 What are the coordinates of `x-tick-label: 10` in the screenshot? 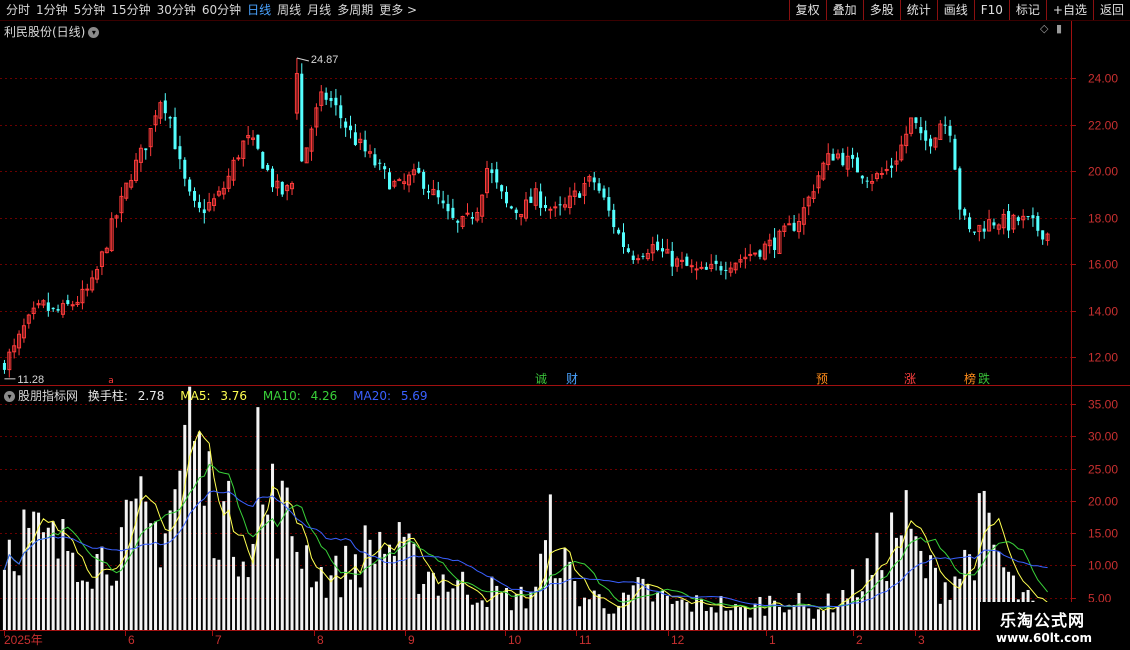 It's located at (515, 640).